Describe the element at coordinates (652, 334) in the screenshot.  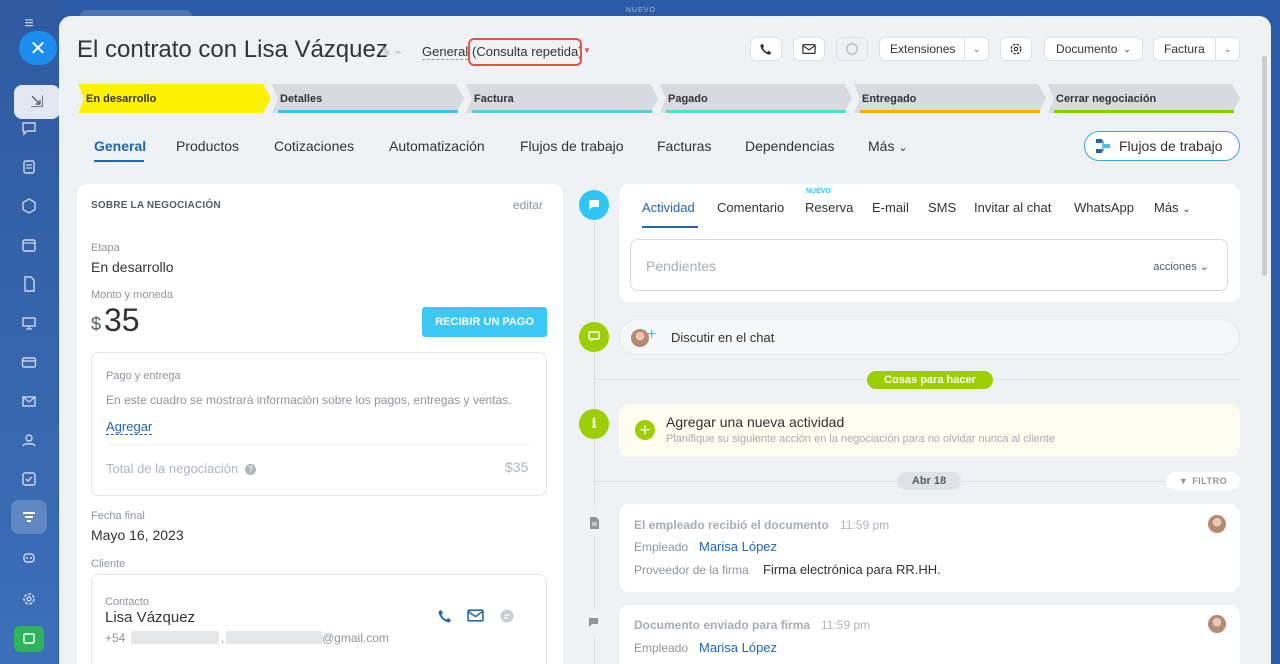
I see `plus-icon: +` at that location.